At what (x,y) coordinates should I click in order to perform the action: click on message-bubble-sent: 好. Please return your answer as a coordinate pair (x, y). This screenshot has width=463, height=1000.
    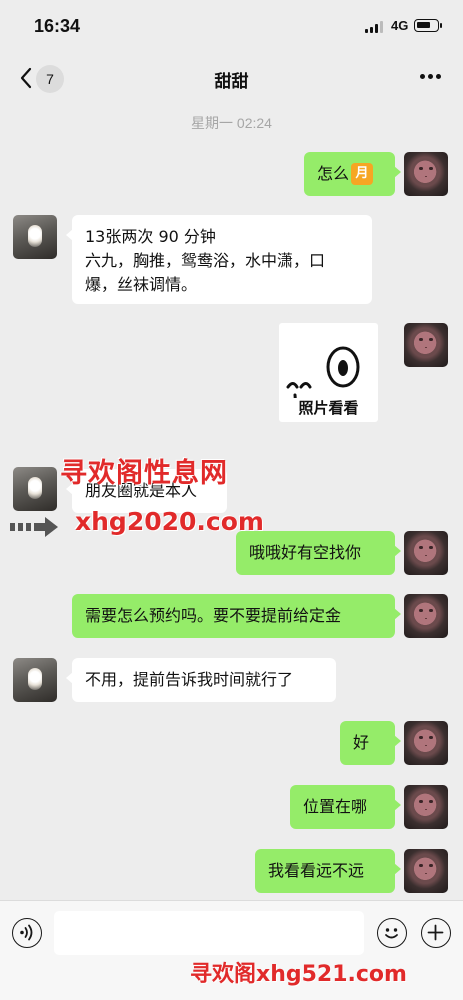
    Looking at the image, I should click on (370, 743).